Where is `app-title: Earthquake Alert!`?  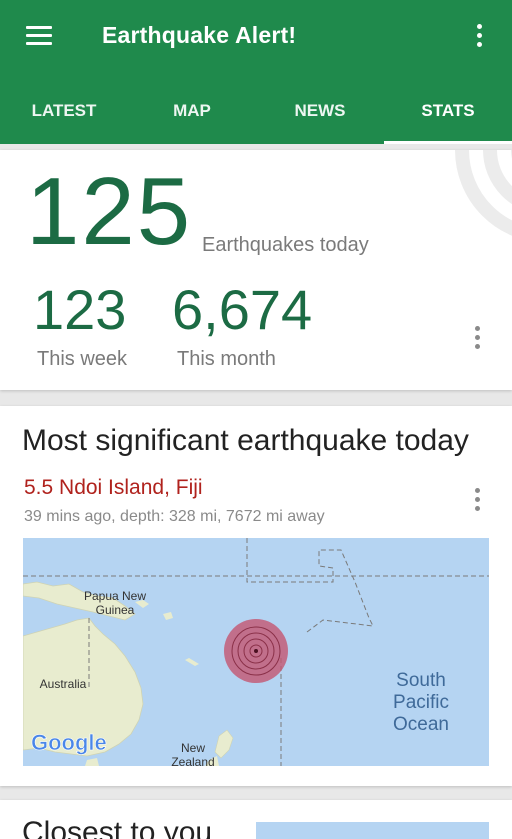
app-title: Earthquake Alert! is located at coordinates (199, 35).